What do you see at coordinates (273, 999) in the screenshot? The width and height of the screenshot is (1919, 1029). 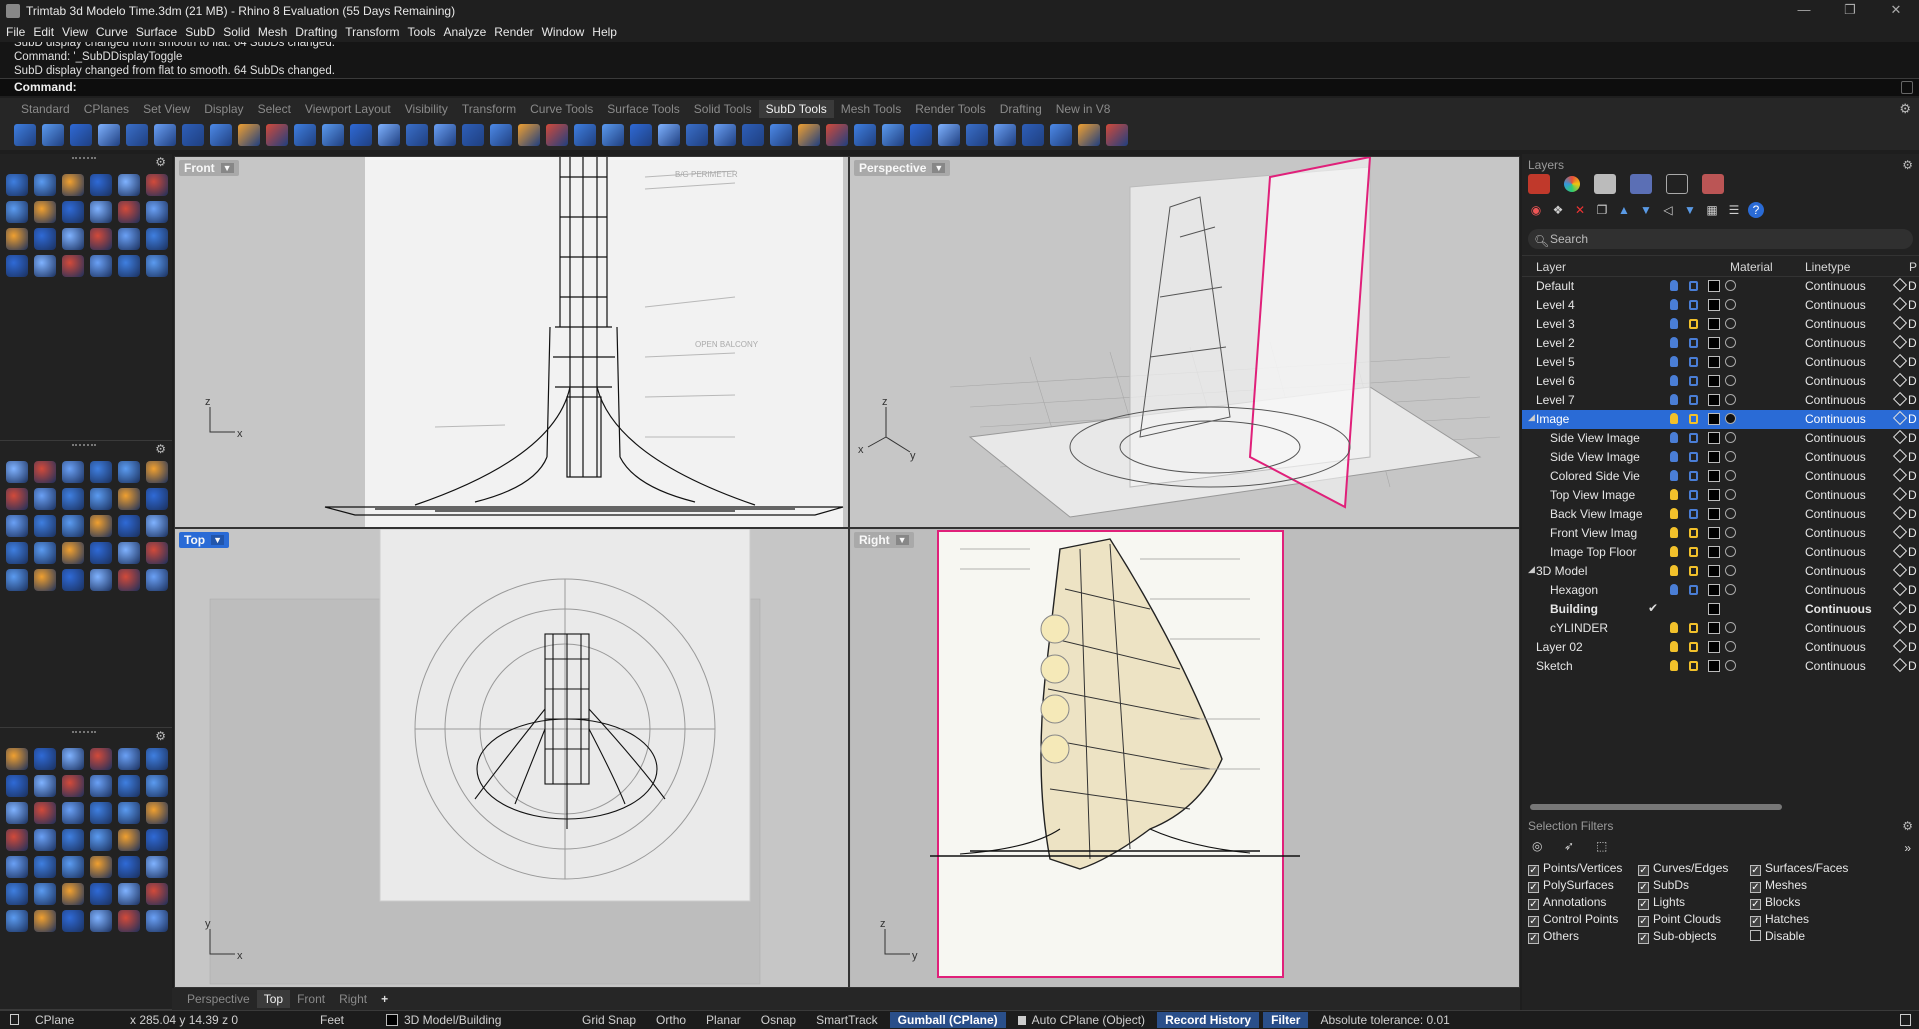 I see `tab-top: Top` at bounding box center [273, 999].